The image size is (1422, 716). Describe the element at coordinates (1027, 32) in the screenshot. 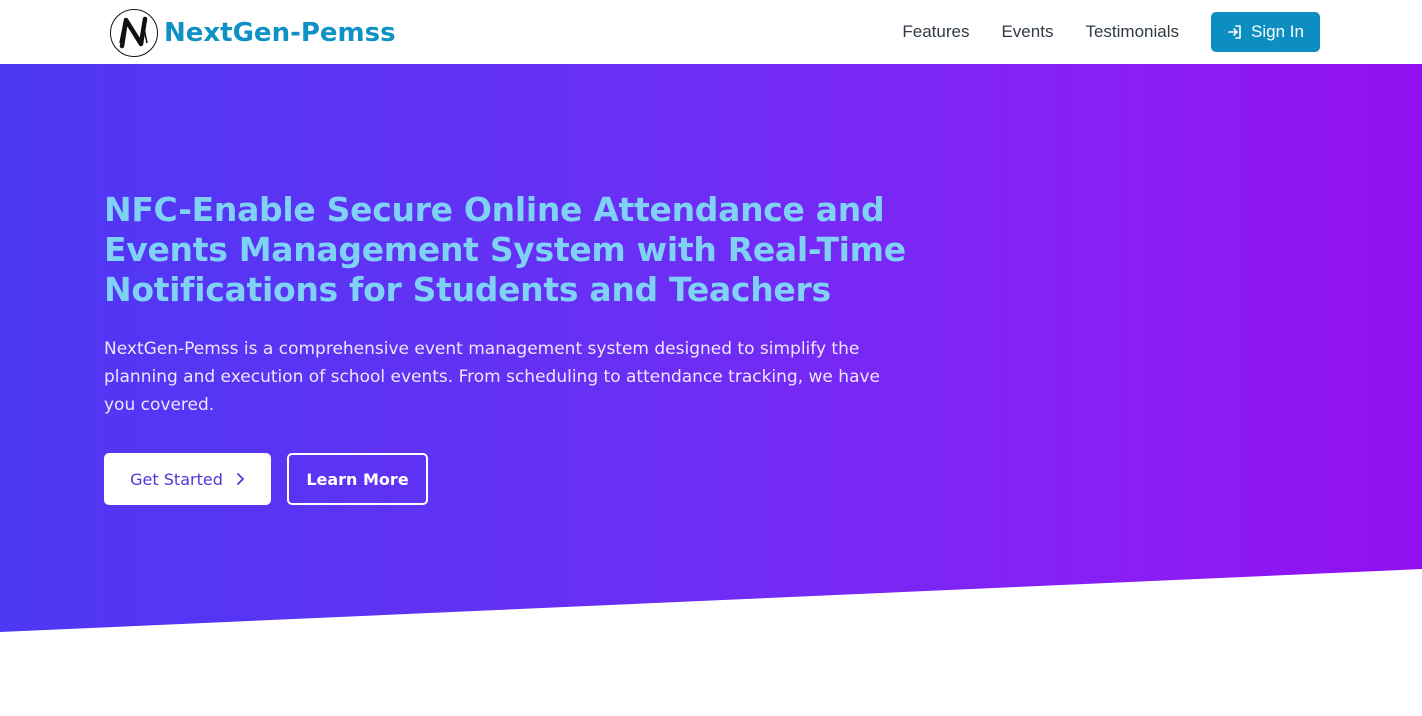

I see `nav-link-events: Events` at that location.